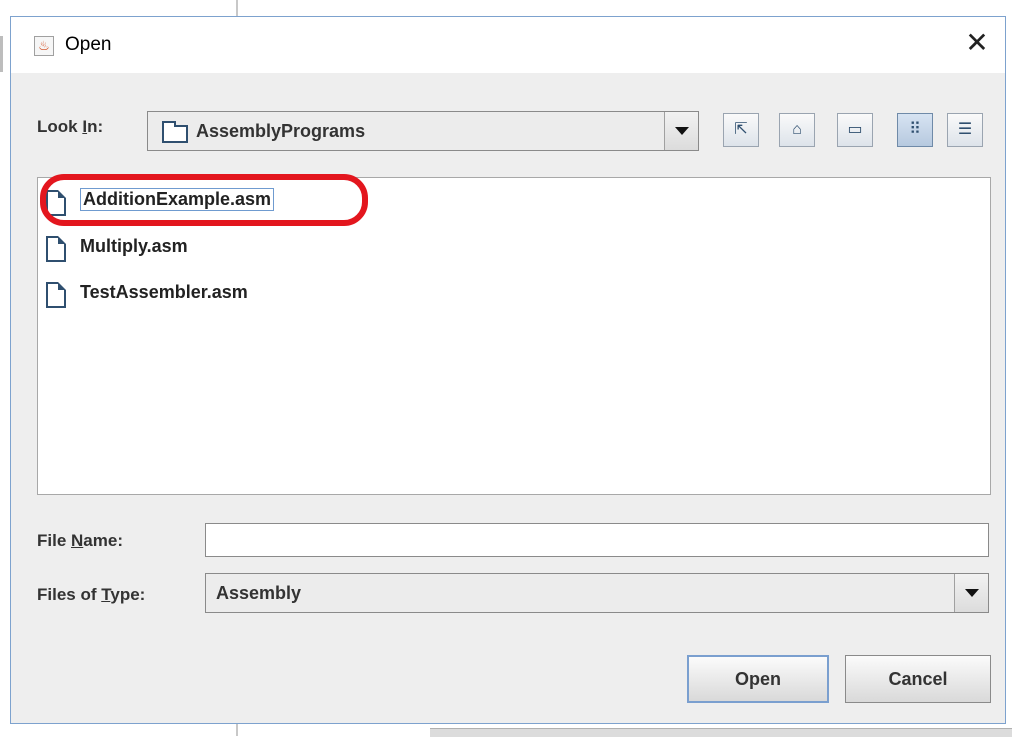 This screenshot has width=1012, height=737. I want to click on folder-up-icon: ⇱, so click(741, 129).